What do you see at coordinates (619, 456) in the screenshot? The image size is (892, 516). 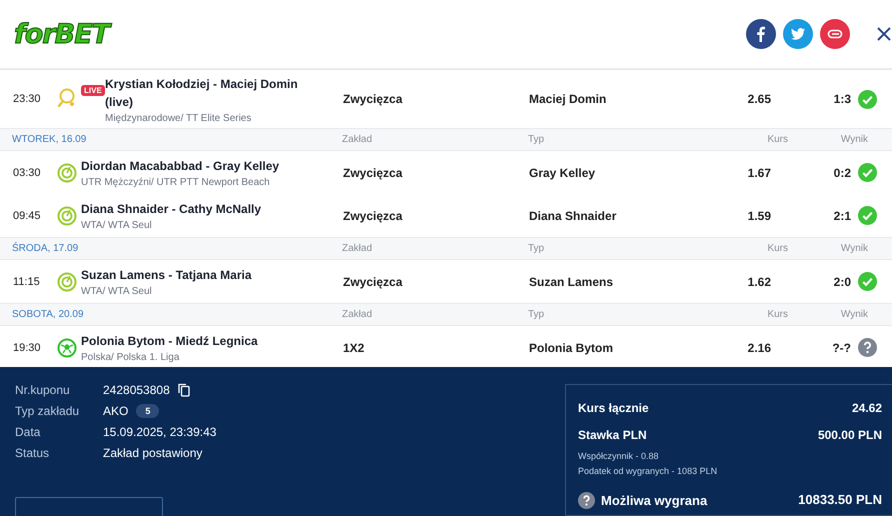 I see `summary-note: Współczynnik - 0.88` at bounding box center [619, 456].